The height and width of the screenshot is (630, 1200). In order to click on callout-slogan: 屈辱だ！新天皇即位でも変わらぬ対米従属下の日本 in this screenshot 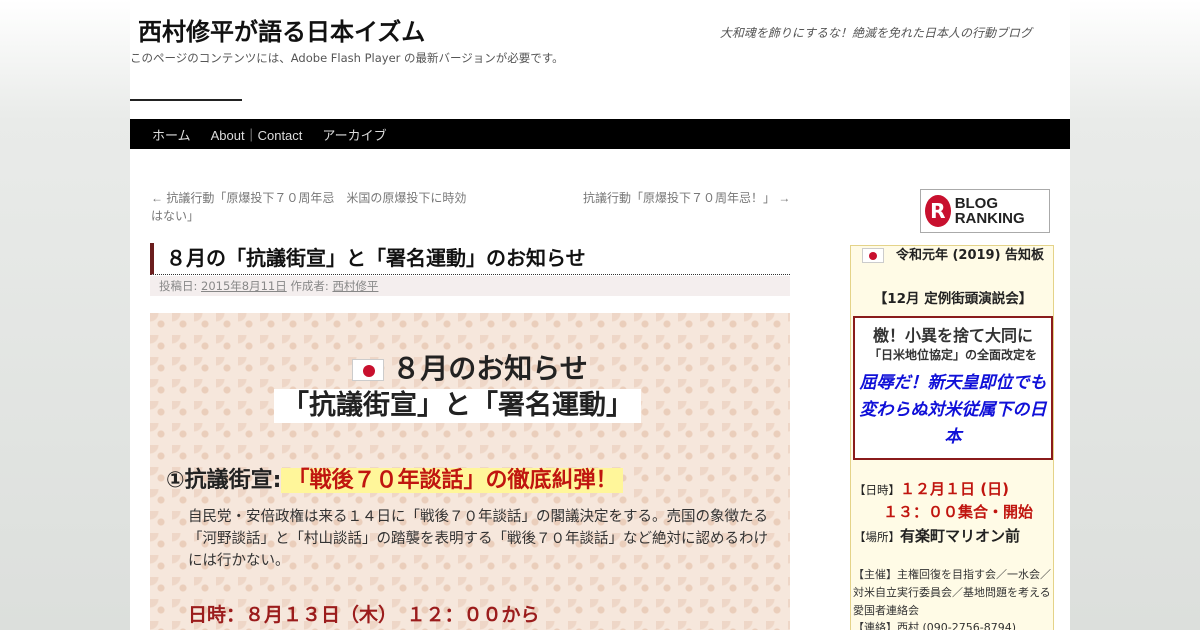, I will do `click(953, 410)`.